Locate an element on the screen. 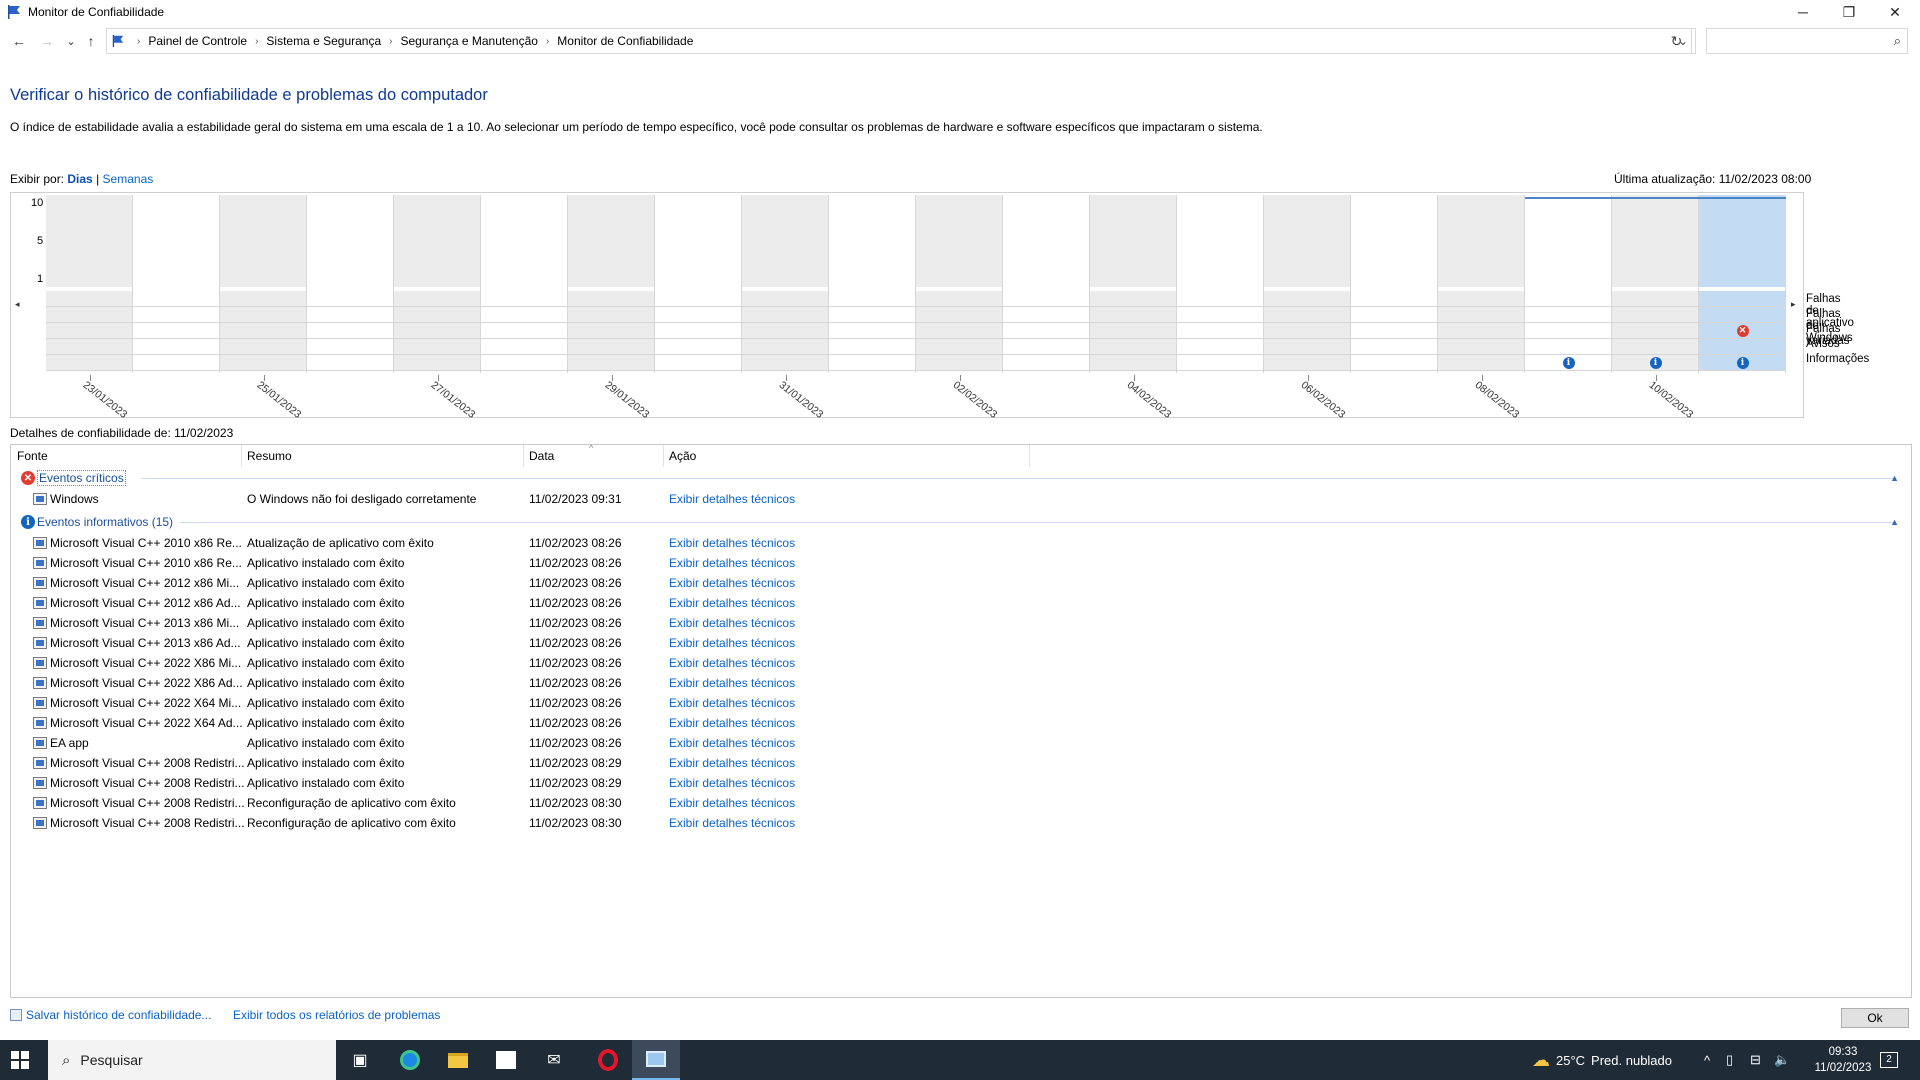  restore-button: ❐ is located at coordinates (1849, 12).